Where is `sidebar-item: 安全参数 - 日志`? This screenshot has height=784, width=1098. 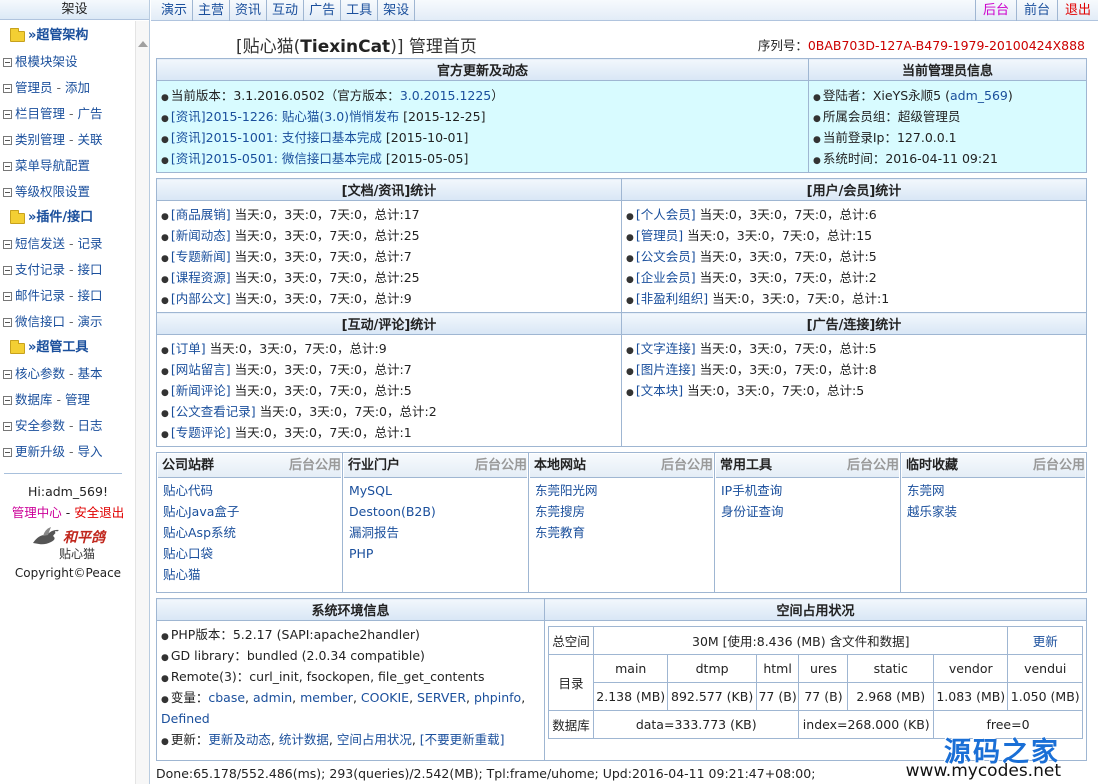
sidebar-item: 安全参数 - 日志 is located at coordinates (68, 426).